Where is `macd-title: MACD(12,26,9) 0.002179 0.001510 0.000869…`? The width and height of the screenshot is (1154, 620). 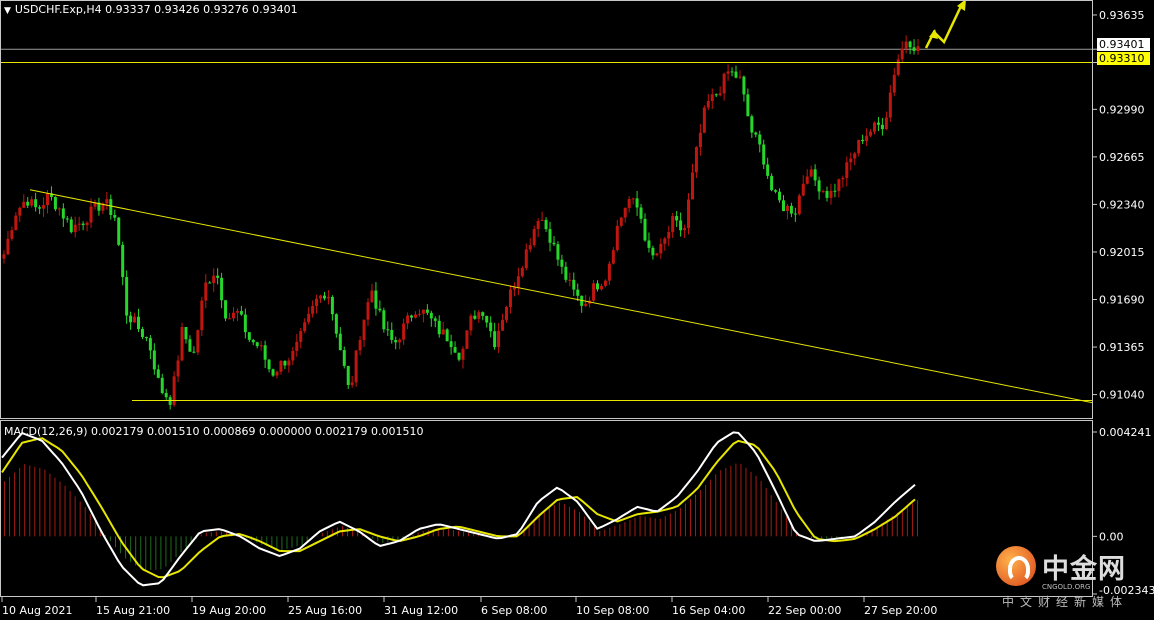 macd-title: MACD(12,26,9) 0.002179 0.001510 0.000869… is located at coordinates (214, 431).